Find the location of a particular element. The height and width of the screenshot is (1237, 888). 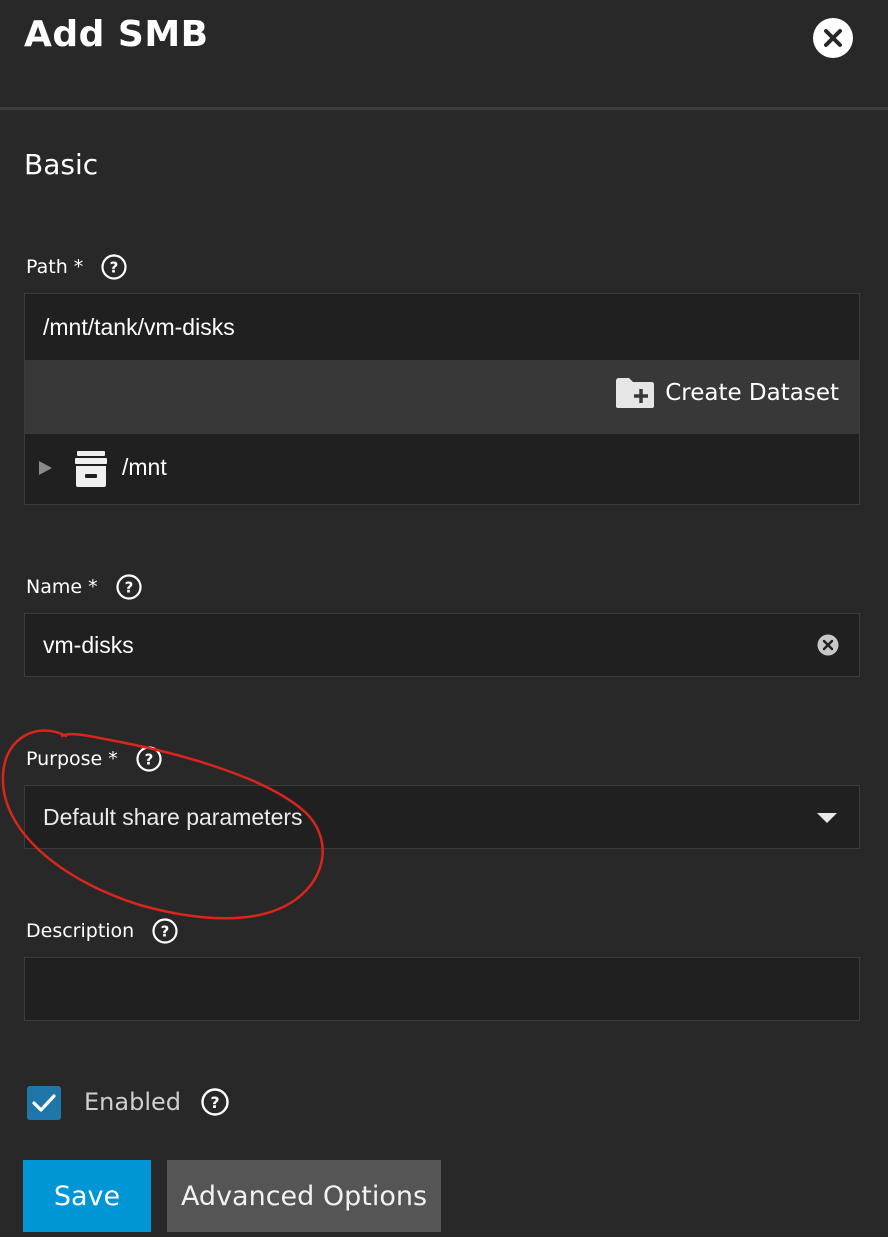

advanced-options-button: Advanced Options is located at coordinates (304, 1196).